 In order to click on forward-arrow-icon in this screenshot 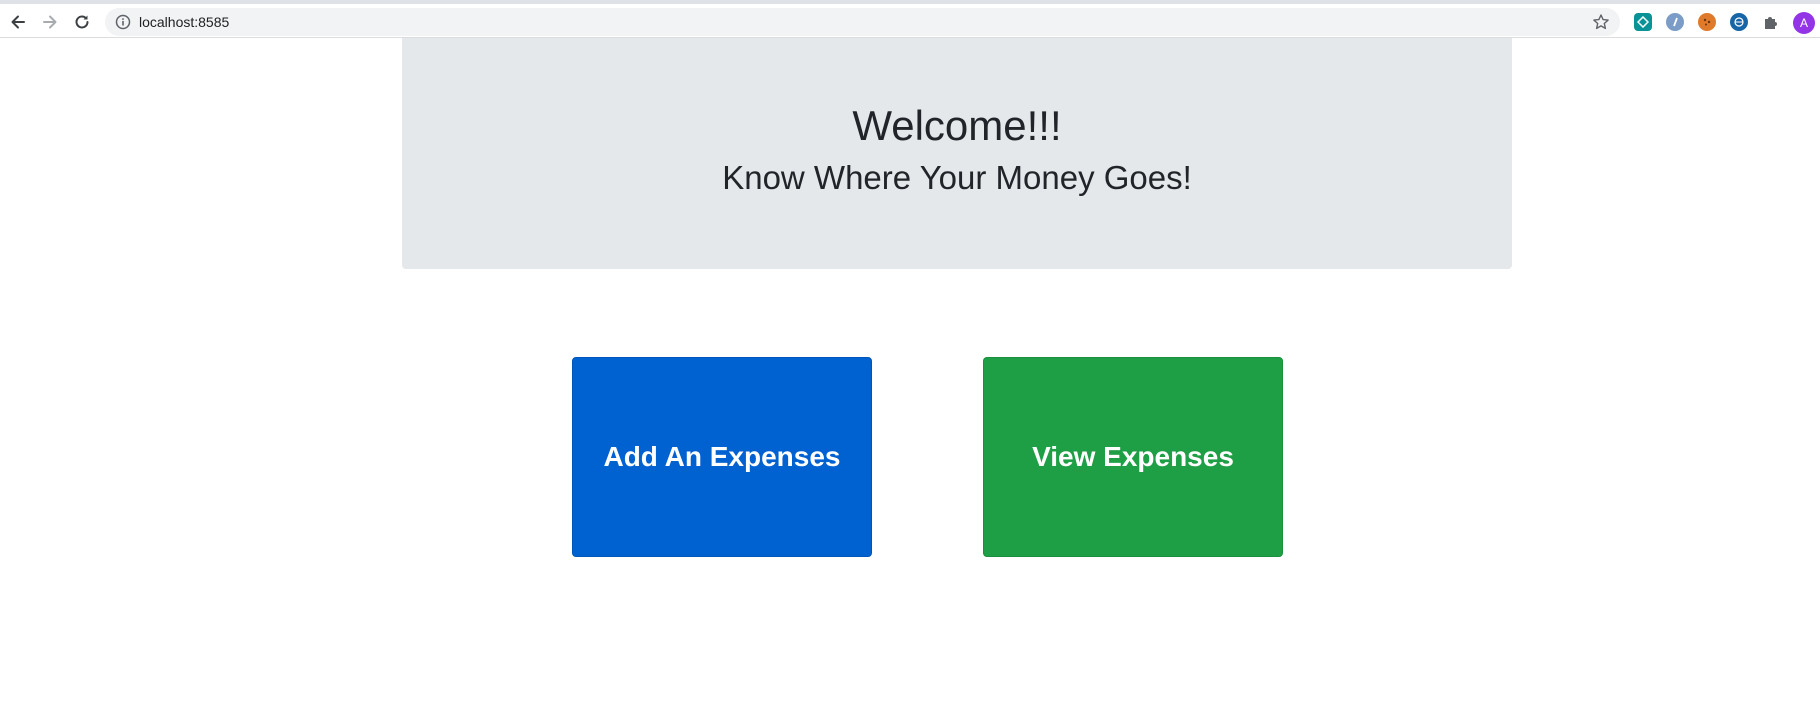, I will do `click(50, 22)`.